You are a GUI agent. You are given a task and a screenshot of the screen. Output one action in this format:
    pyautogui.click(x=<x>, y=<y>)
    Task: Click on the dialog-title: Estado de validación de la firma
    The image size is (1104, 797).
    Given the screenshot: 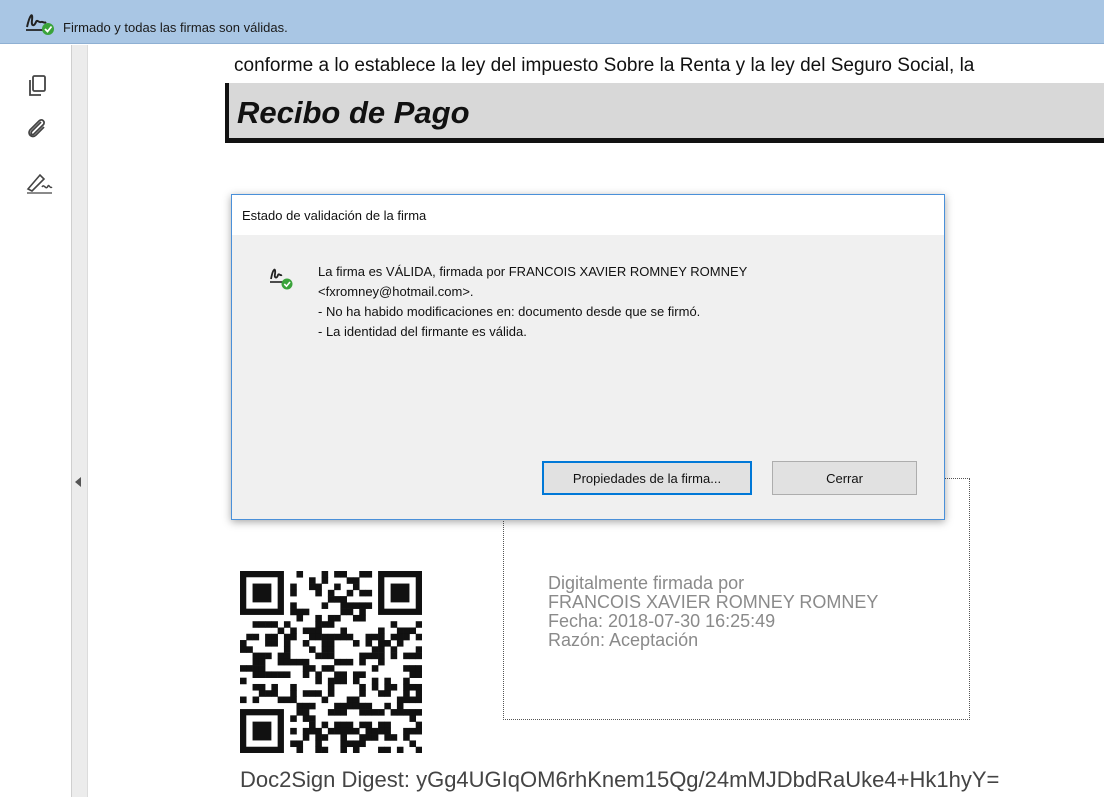 What is the action you would take?
    pyautogui.click(x=334, y=215)
    